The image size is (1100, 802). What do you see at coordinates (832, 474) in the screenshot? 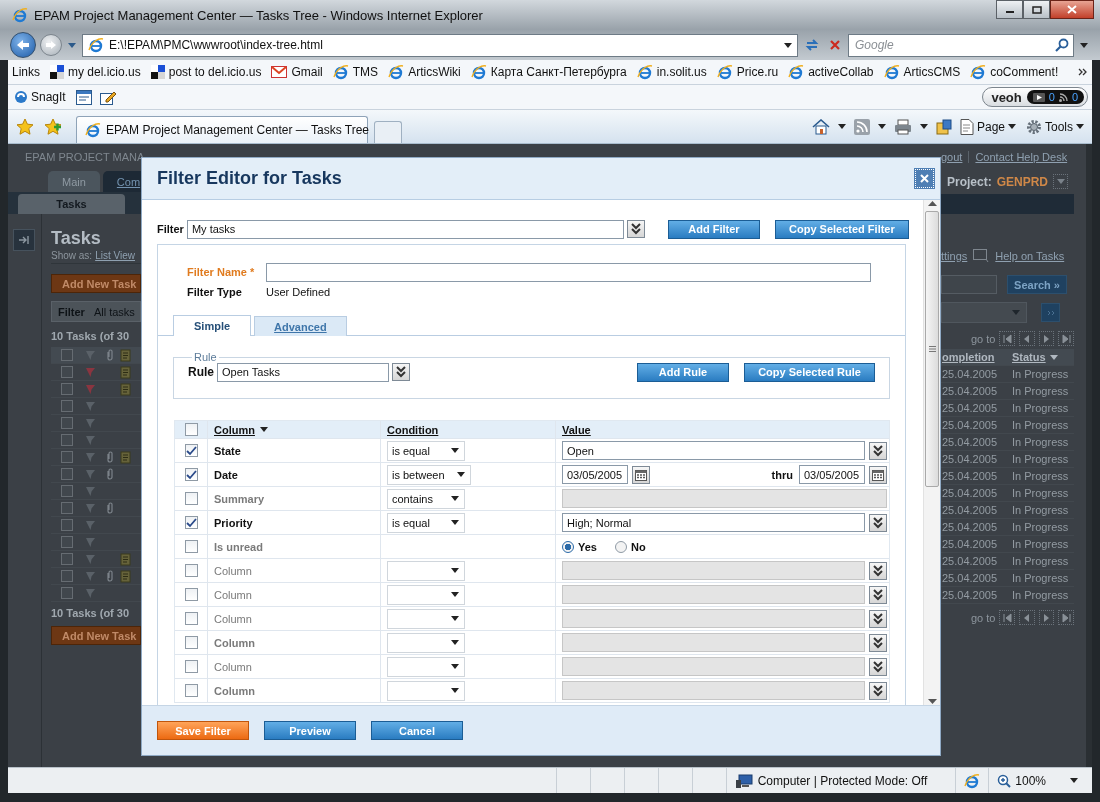
I see `date-field: 03/05/2005` at bounding box center [832, 474].